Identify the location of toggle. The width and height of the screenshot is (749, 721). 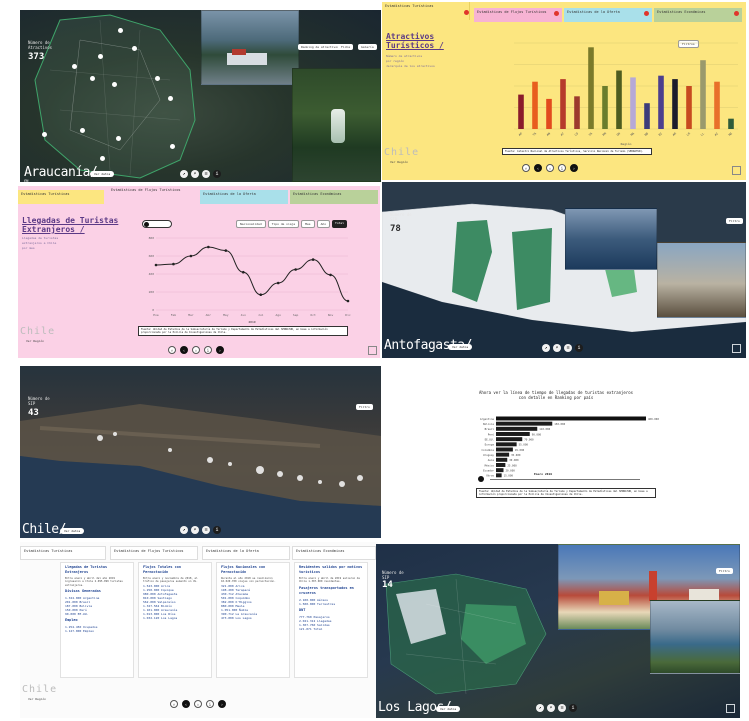
(157, 224).